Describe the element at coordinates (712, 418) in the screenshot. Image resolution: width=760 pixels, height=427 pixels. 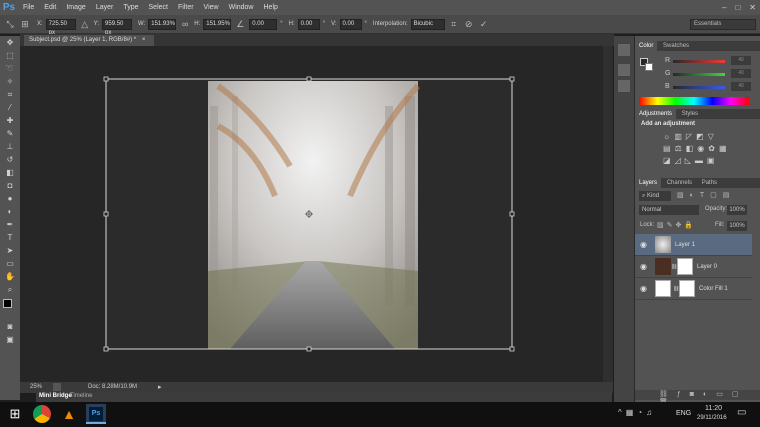
I see `clock-date: 29/11/2016` at that location.